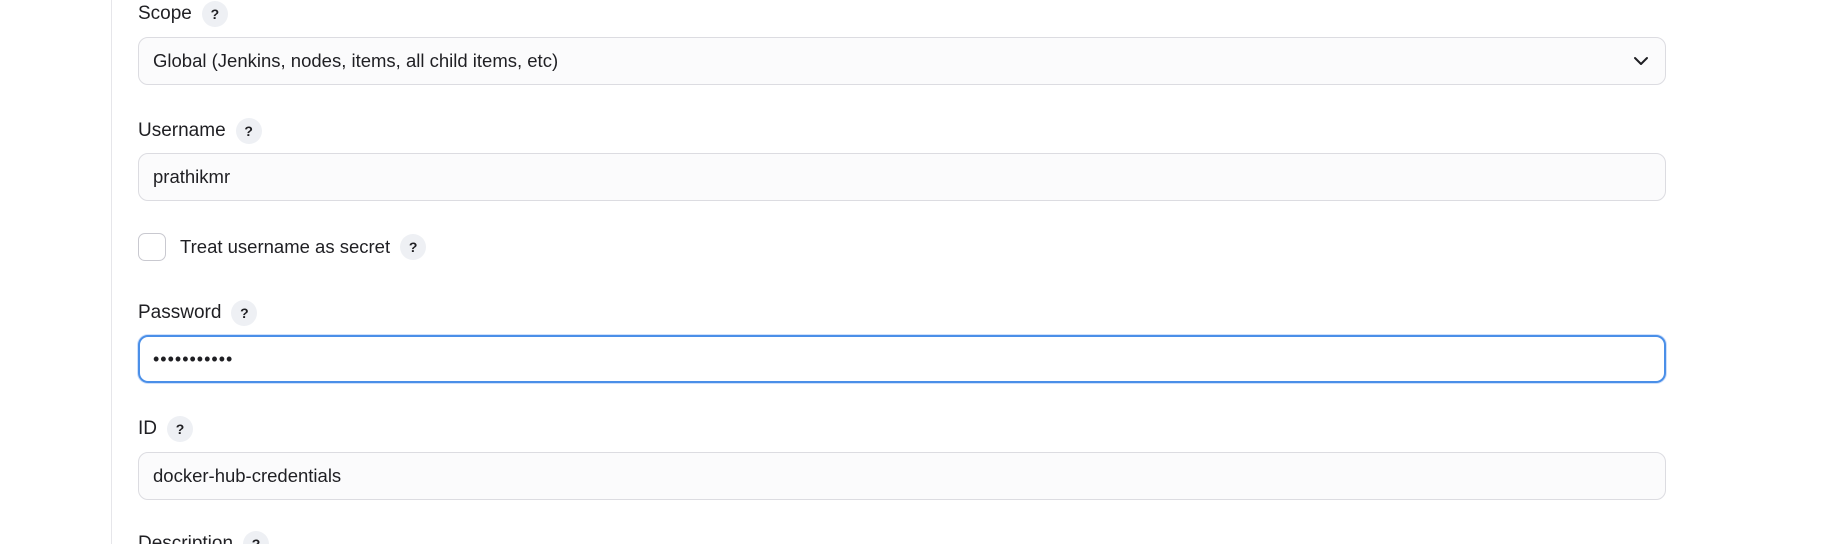  Describe the element at coordinates (248, 131) in the screenshot. I see `username-help-button: ?` at that location.